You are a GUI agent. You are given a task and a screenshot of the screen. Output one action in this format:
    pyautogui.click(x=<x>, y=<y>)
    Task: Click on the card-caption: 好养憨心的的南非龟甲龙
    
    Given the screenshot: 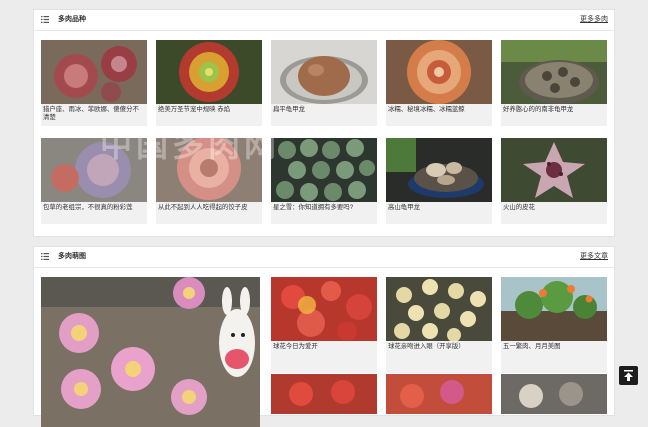 What is the action you would take?
    pyautogui.click(x=538, y=109)
    